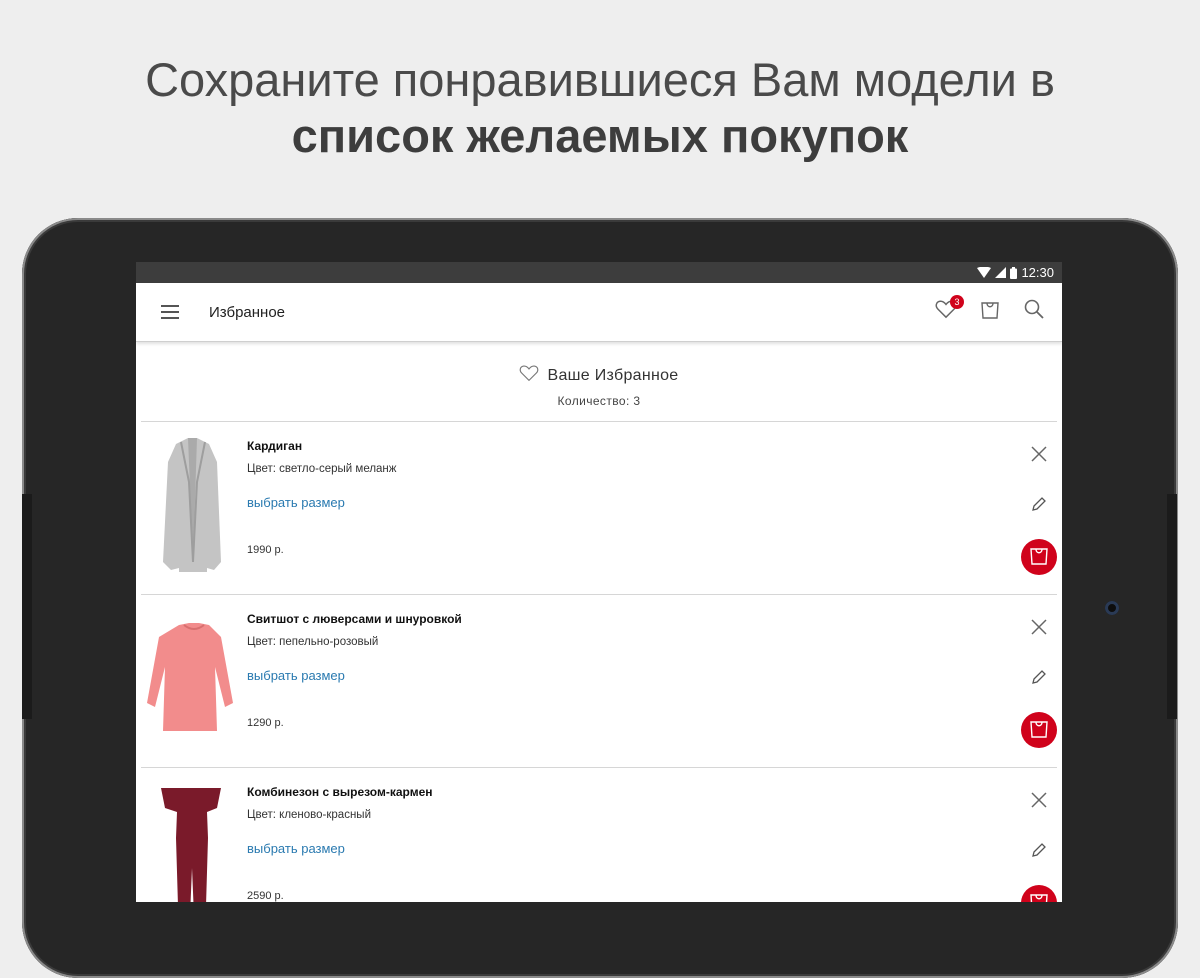  What do you see at coordinates (599, 312) in the screenshot?
I see `app-bar: Избранное 3` at bounding box center [599, 312].